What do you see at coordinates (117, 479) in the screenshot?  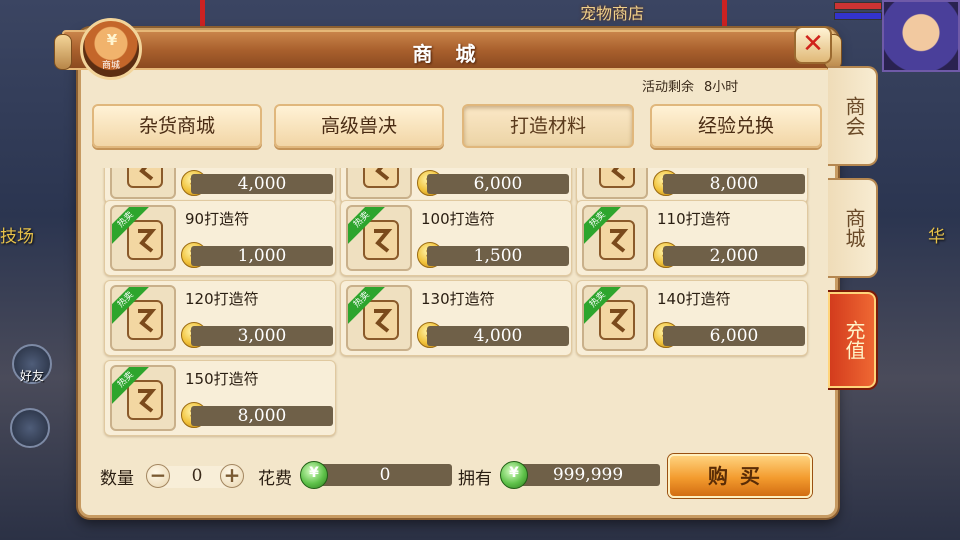 I see `quantity-label: 数量` at bounding box center [117, 479].